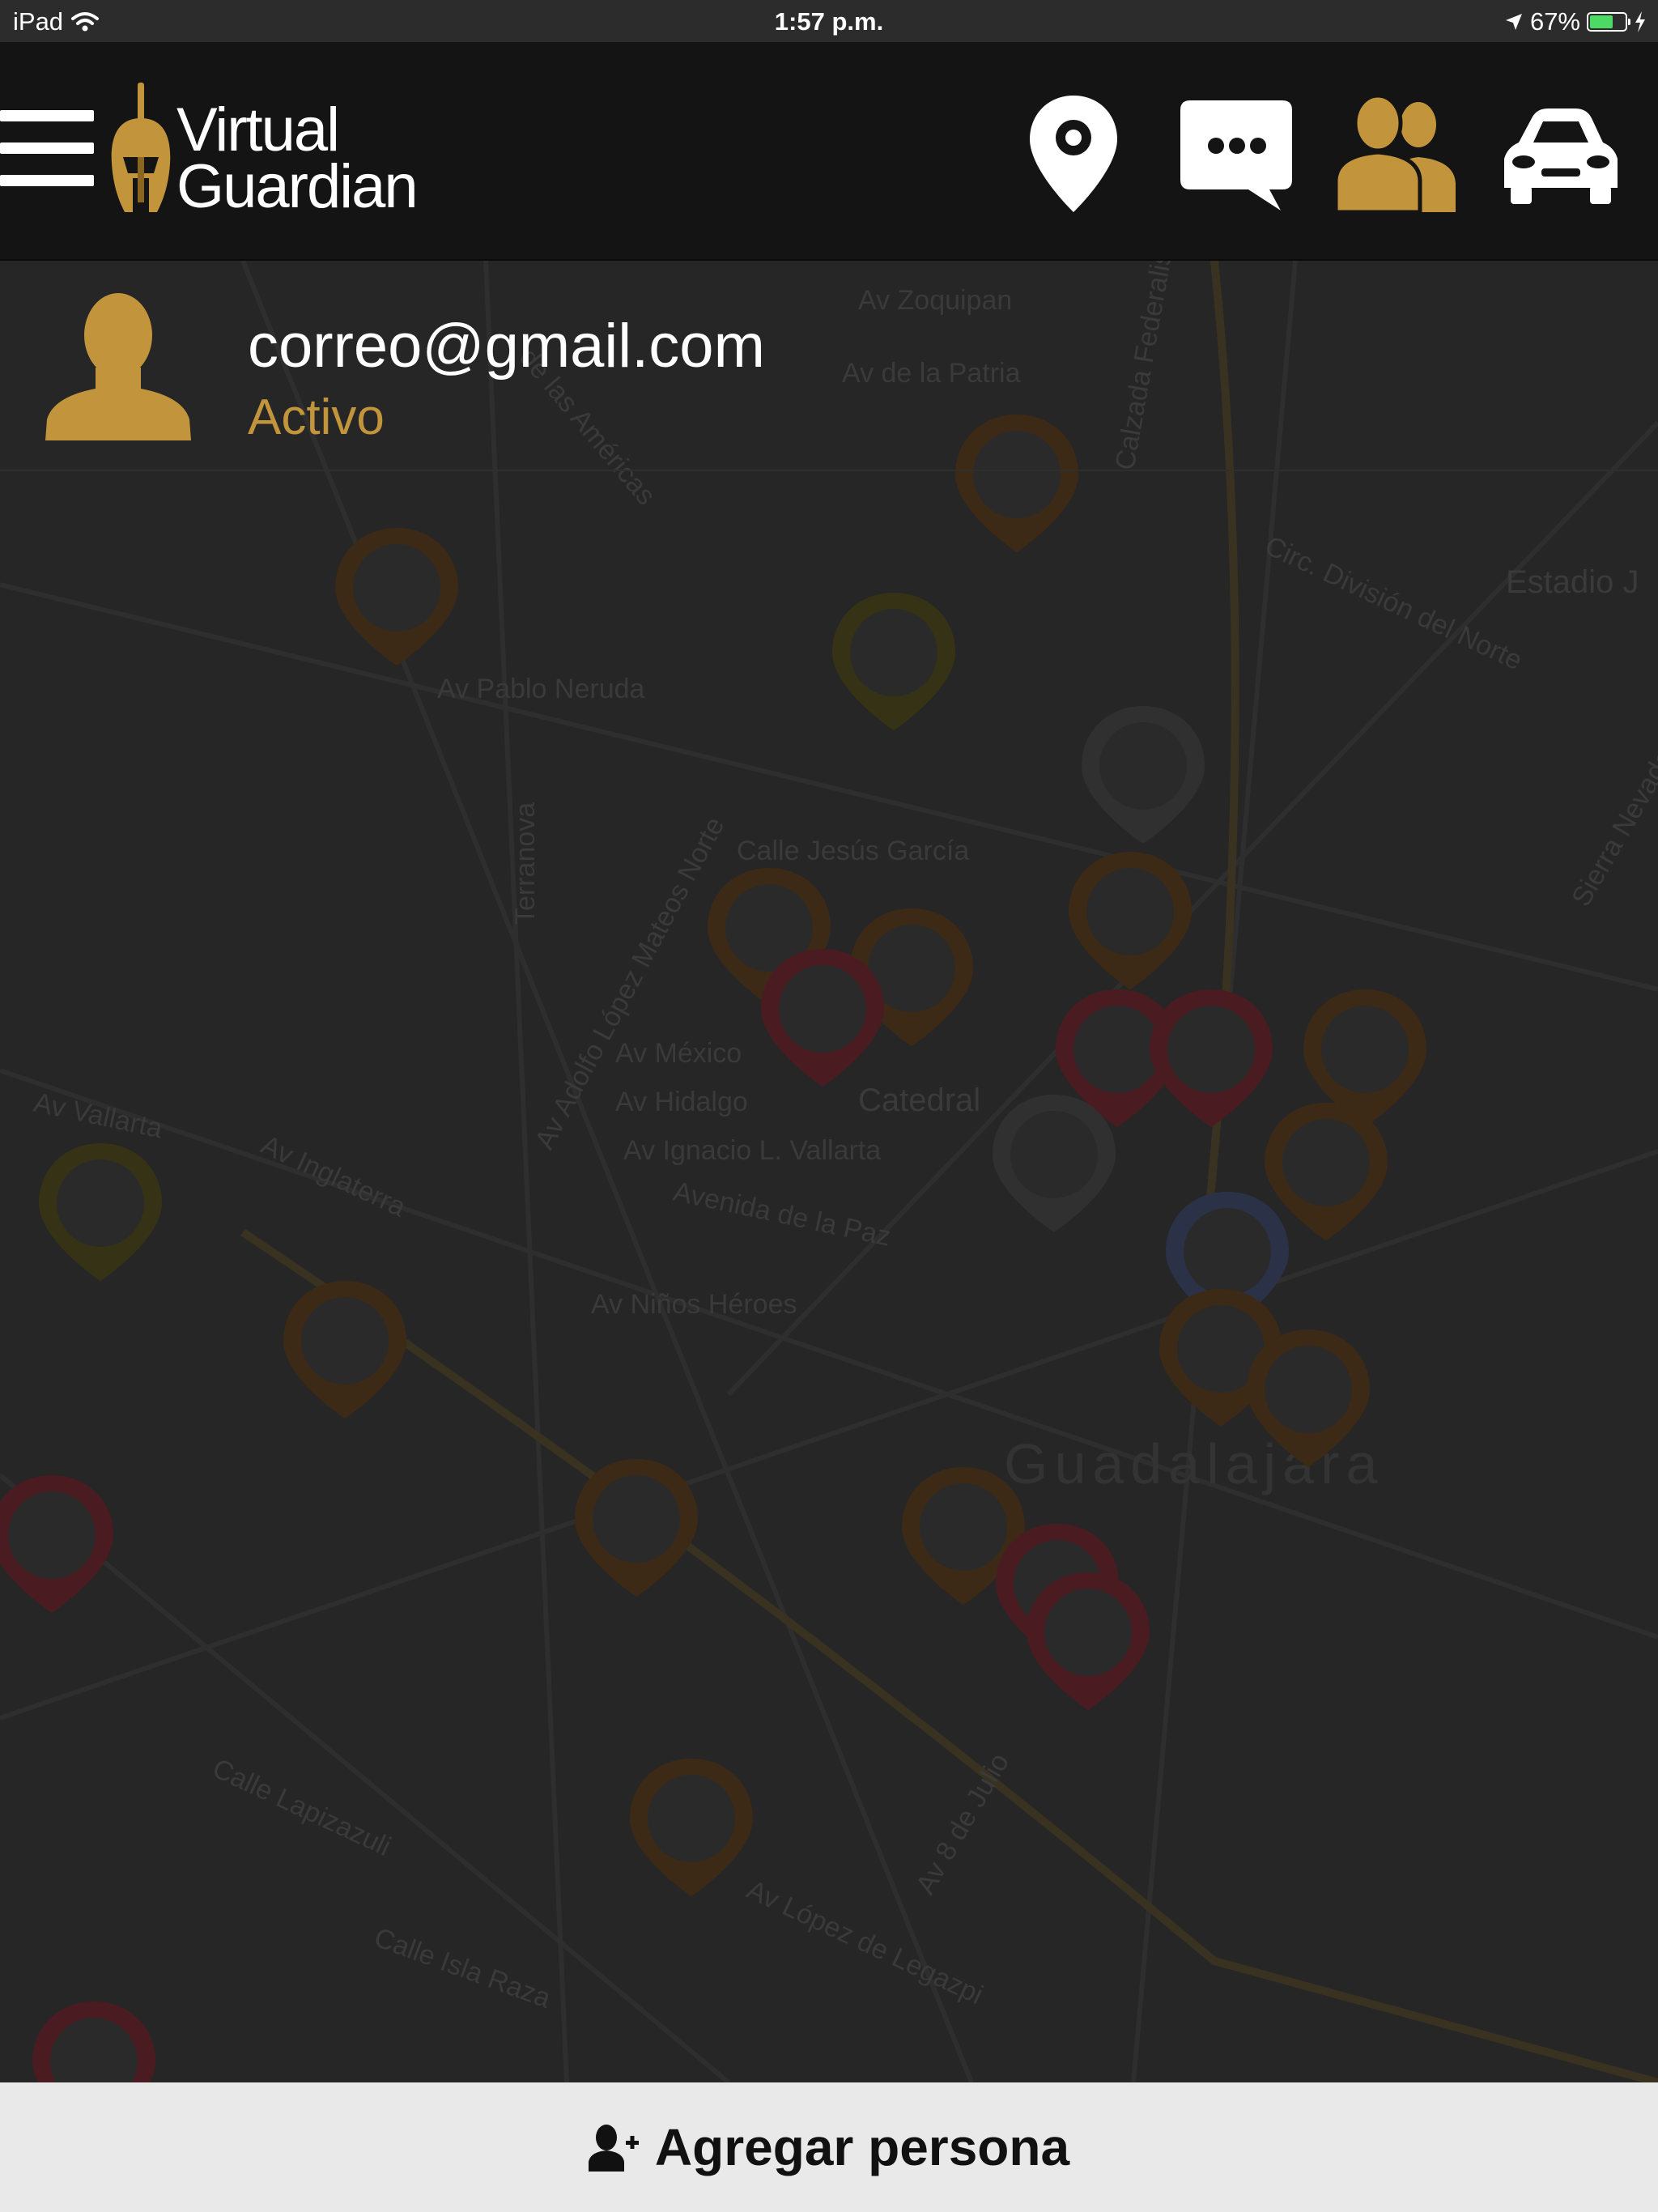  What do you see at coordinates (1399, 154) in the screenshot?
I see `contacts-icon` at bounding box center [1399, 154].